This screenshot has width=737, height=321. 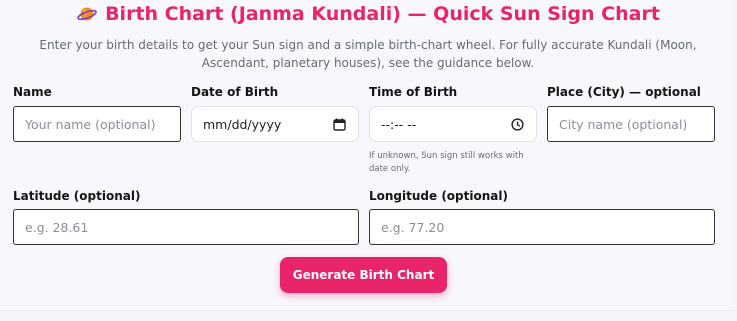 I want to click on dob-input: mm/dd/yyyy, so click(x=275, y=124).